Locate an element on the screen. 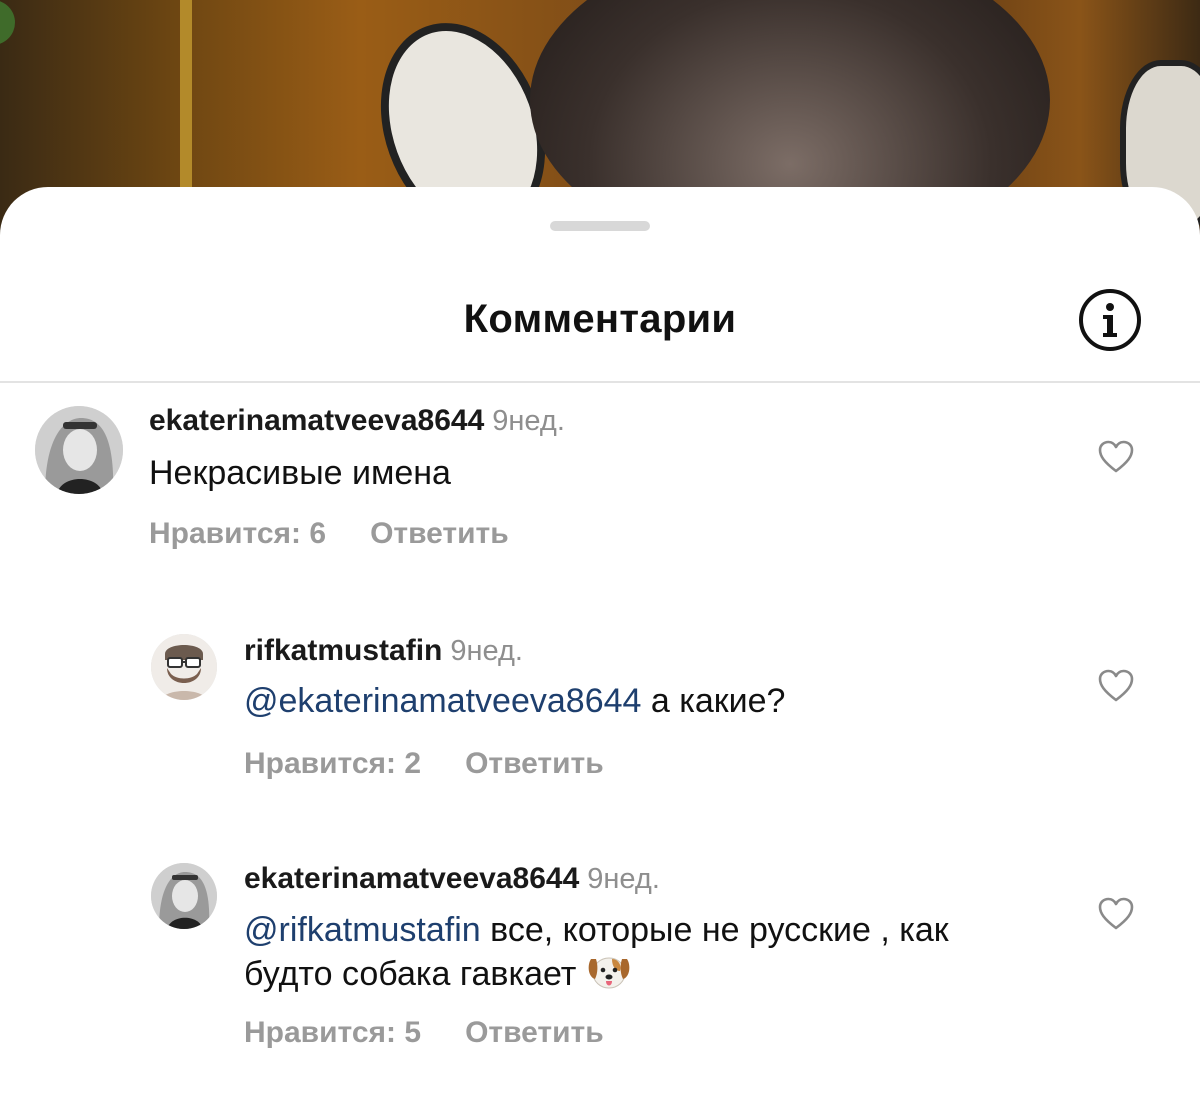 Image resolution: width=1200 pixels, height=1094 pixels. username: rifkatmustafin is located at coordinates (343, 650).